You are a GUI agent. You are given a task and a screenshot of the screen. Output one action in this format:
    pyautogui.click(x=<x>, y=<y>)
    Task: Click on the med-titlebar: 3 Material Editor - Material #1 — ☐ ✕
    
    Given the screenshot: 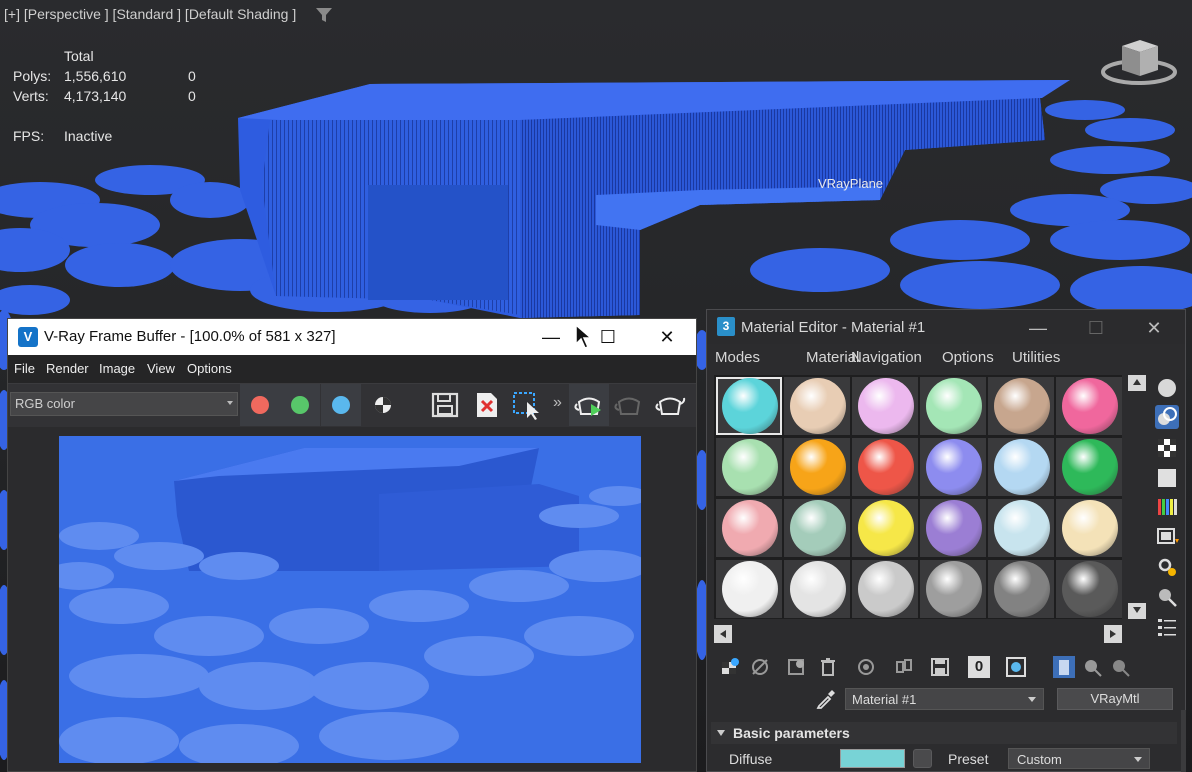 What is the action you would take?
    pyautogui.click(x=946, y=327)
    